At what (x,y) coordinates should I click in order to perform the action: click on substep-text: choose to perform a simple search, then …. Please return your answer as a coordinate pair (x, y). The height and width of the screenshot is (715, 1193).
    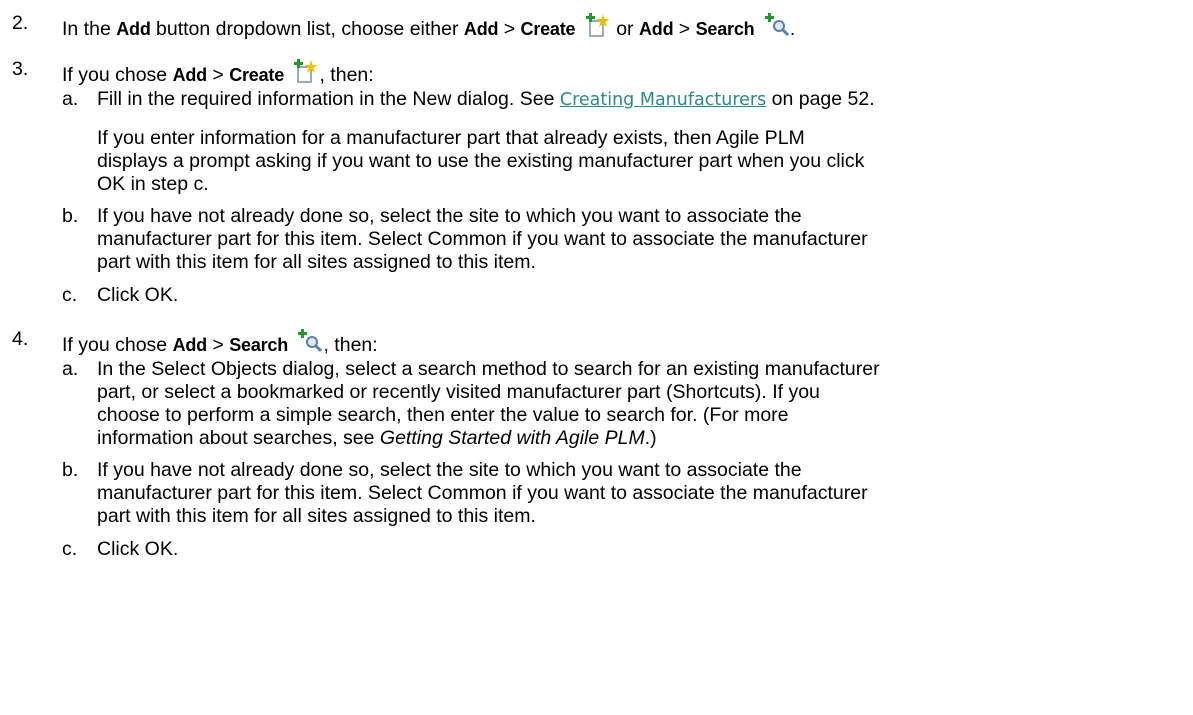
    Looking at the image, I should click on (443, 415).